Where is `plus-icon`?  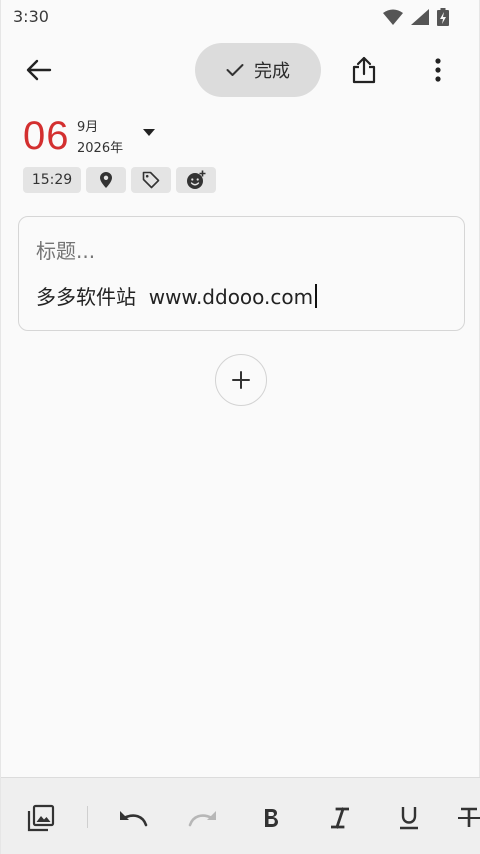 plus-icon is located at coordinates (241, 380).